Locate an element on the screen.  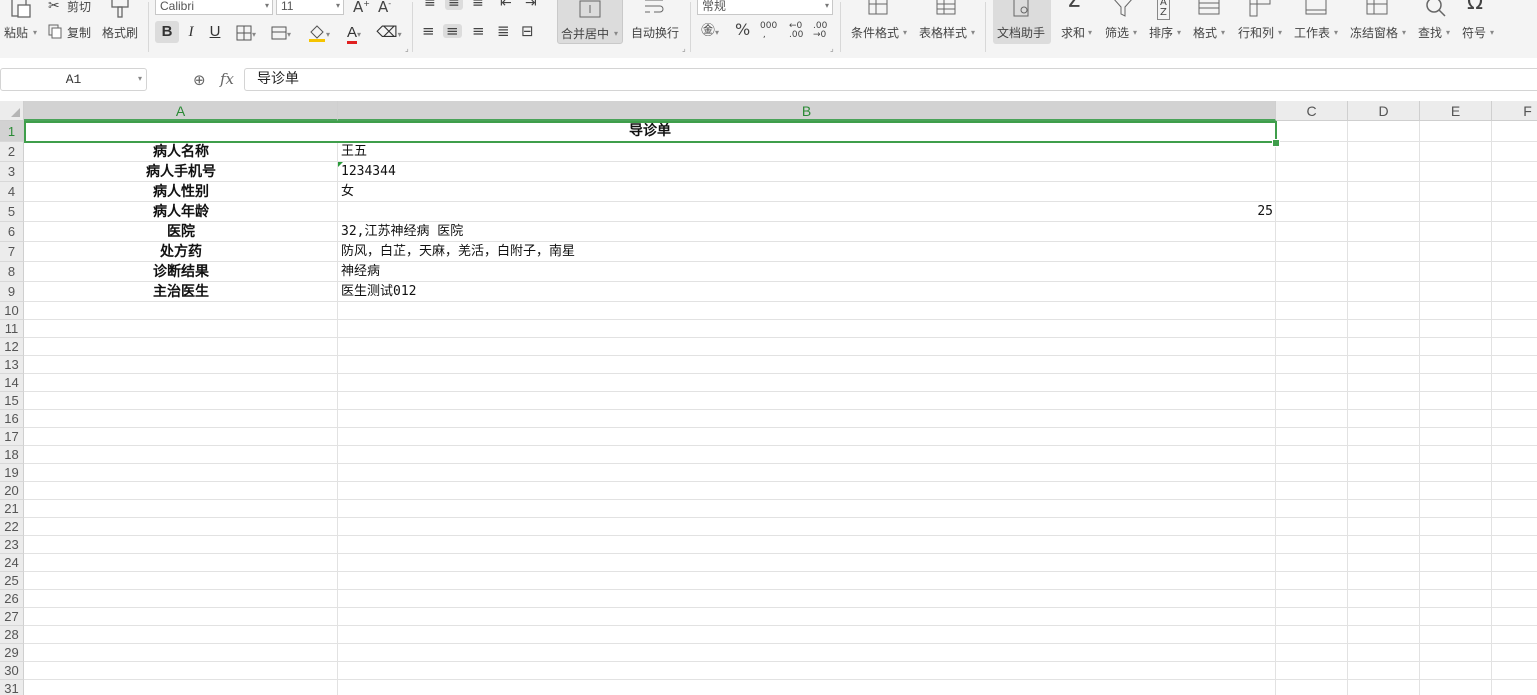
fx-icon: fx is located at coordinates (227, 79).